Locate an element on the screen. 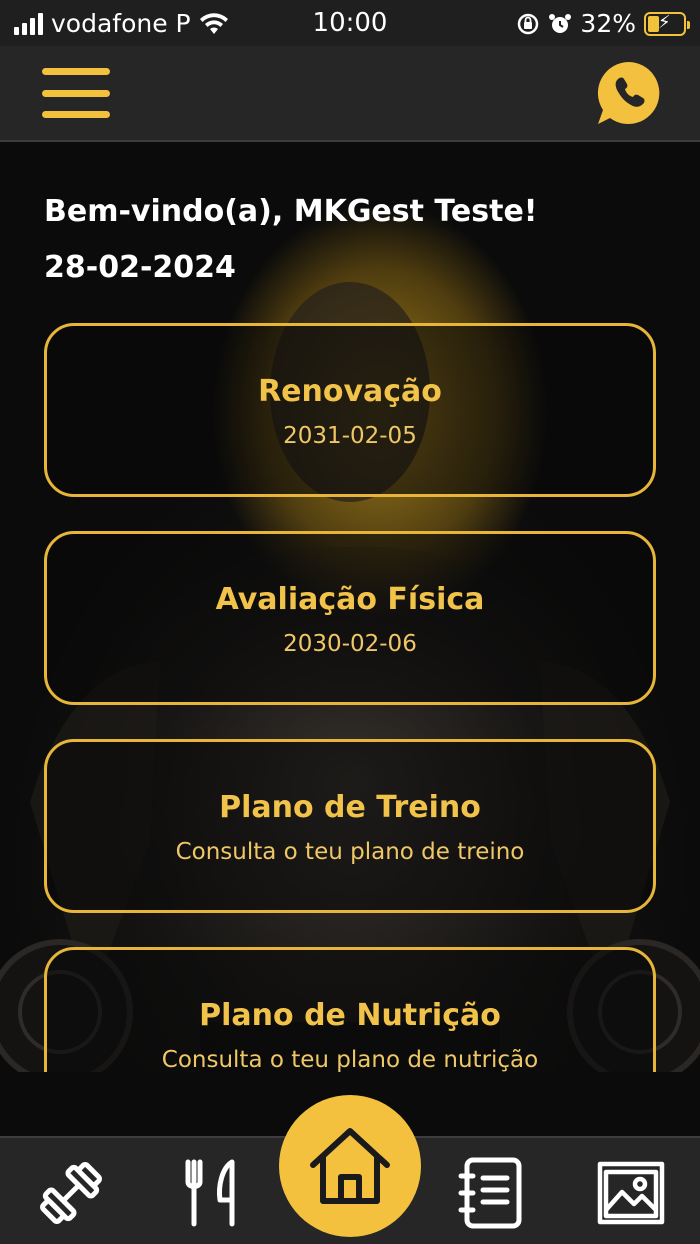 This screenshot has height=1244, width=700. card-subtitle: Consulta o teu plano de nutrição is located at coordinates (350, 1059).